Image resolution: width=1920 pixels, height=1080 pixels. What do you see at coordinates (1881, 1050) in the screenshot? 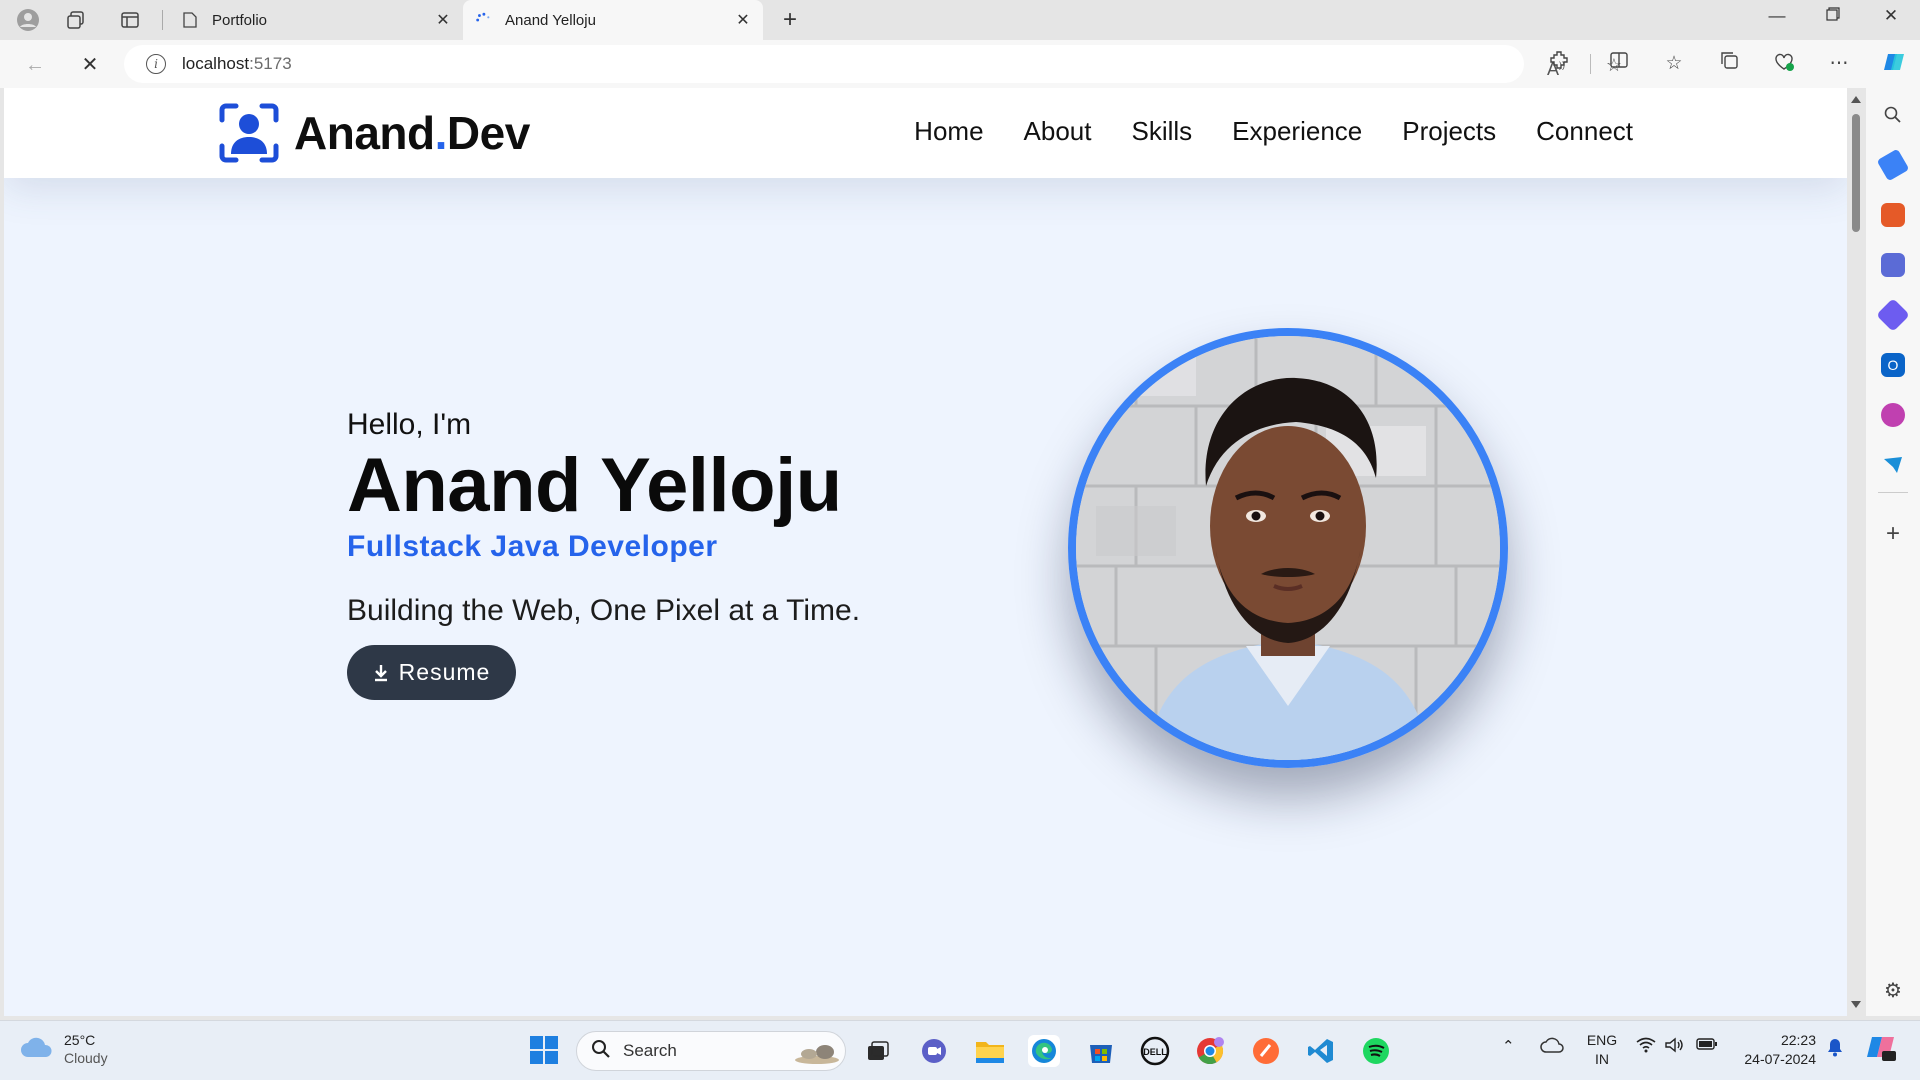
I see `copilot-taskbar-icon` at bounding box center [1881, 1050].